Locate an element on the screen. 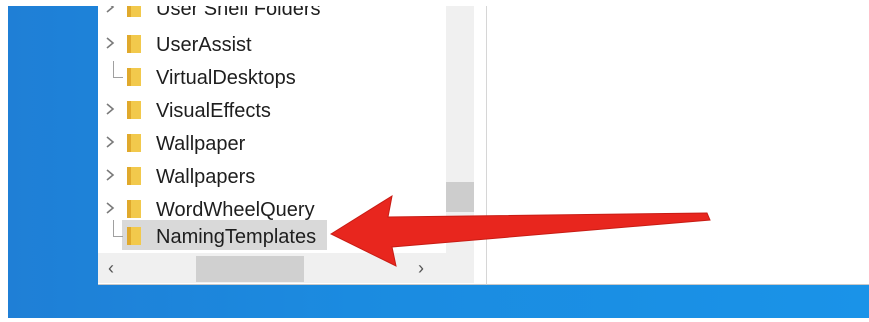 The width and height of the screenshot is (869, 322). tree-item-visualeffects: VisualEffects is located at coordinates (272, 110).